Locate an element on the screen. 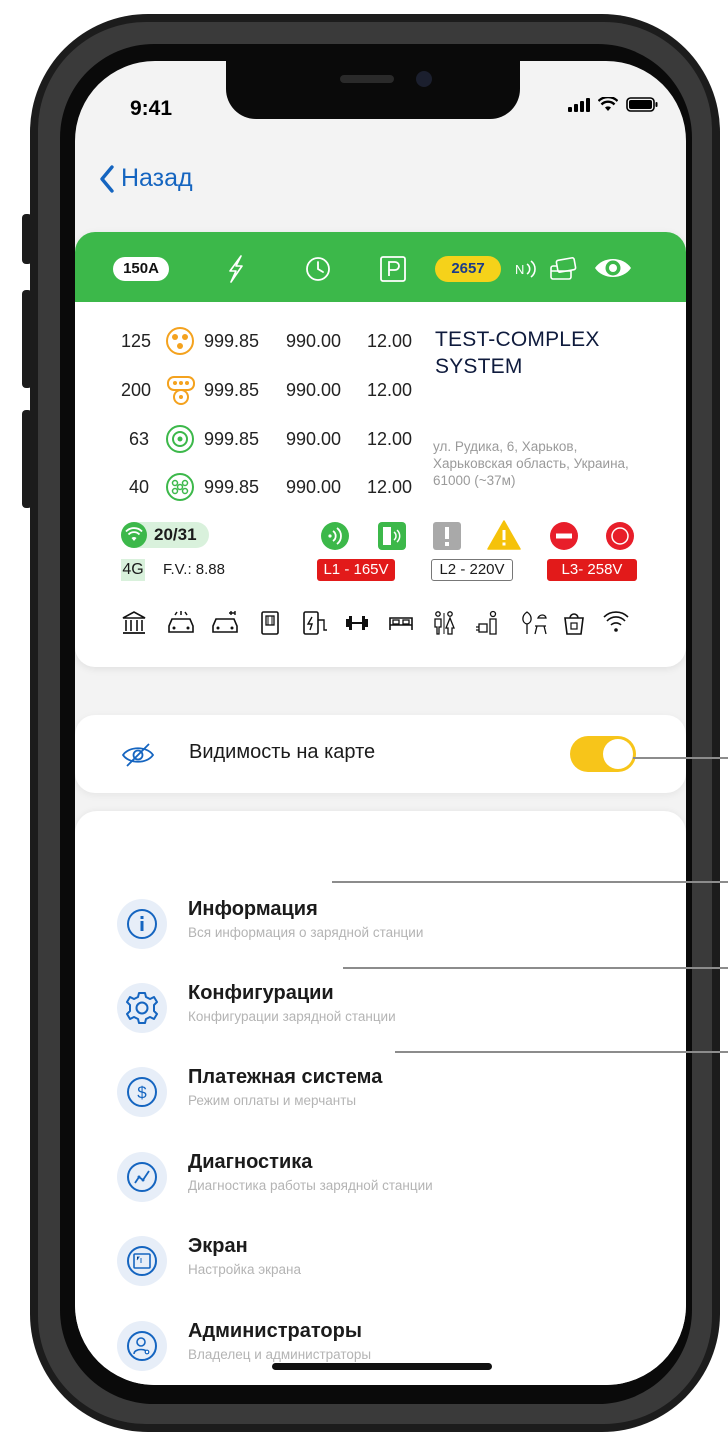  charging-station-icon is located at coordinates (315, 623).